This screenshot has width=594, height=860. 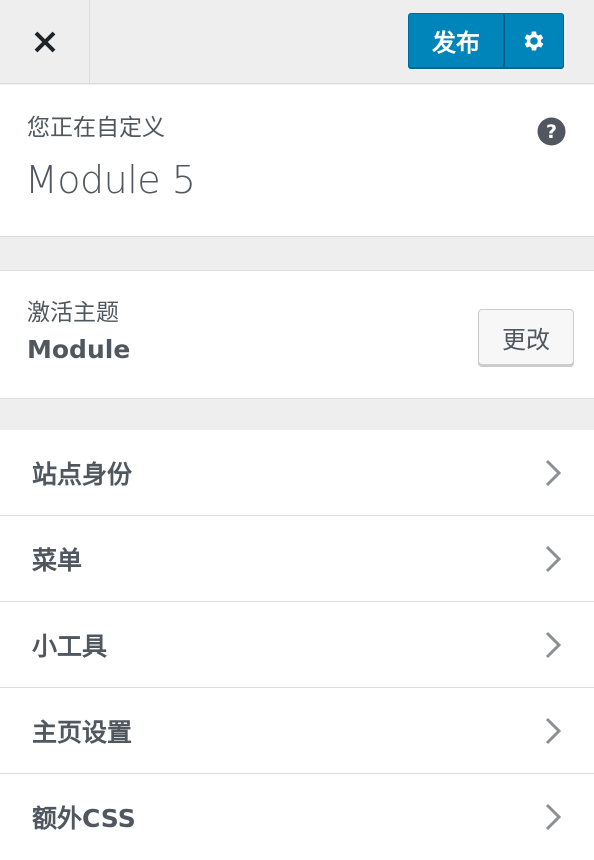 What do you see at coordinates (73, 313) in the screenshot?
I see `active-theme-label: 激活主题` at bounding box center [73, 313].